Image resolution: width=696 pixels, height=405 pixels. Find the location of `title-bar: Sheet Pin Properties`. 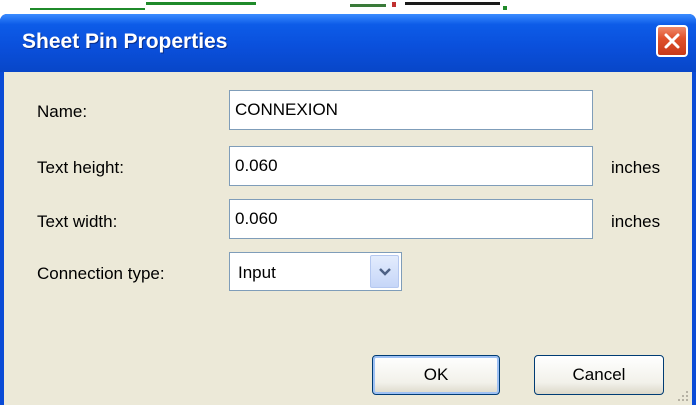

title-bar: Sheet Pin Properties is located at coordinates (348, 43).